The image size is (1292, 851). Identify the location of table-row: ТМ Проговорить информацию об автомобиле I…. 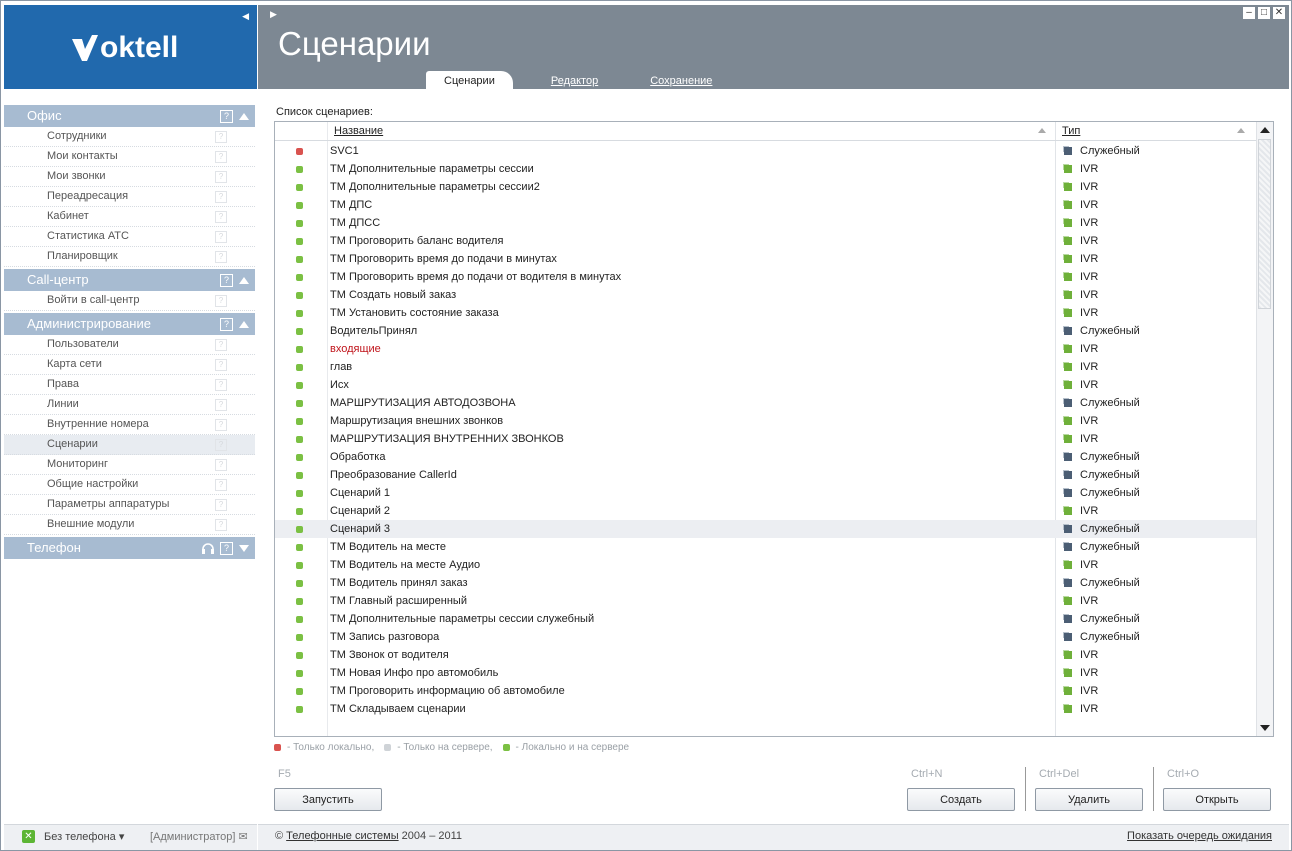
(765, 691).